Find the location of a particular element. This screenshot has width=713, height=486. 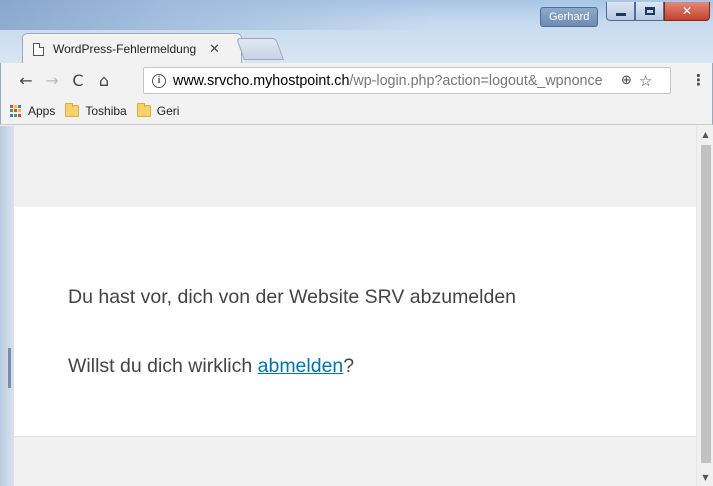

scroll-up-arrow-icon: ▲ is located at coordinates (705, 134).